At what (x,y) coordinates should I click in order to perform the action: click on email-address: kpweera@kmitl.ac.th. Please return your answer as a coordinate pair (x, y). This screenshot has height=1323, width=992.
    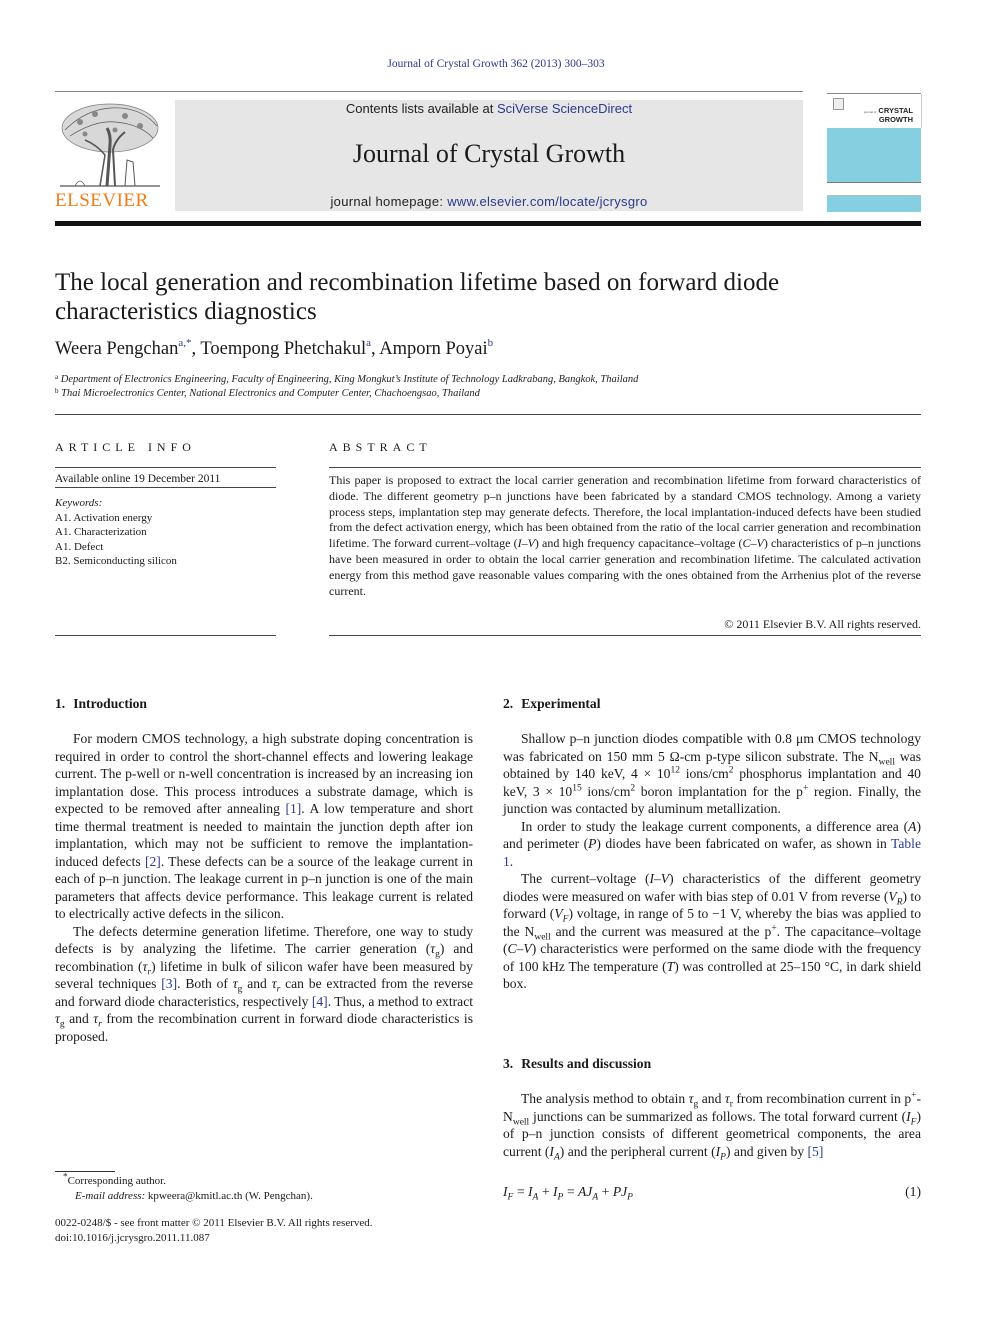
    Looking at the image, I should click on (195, 1196).